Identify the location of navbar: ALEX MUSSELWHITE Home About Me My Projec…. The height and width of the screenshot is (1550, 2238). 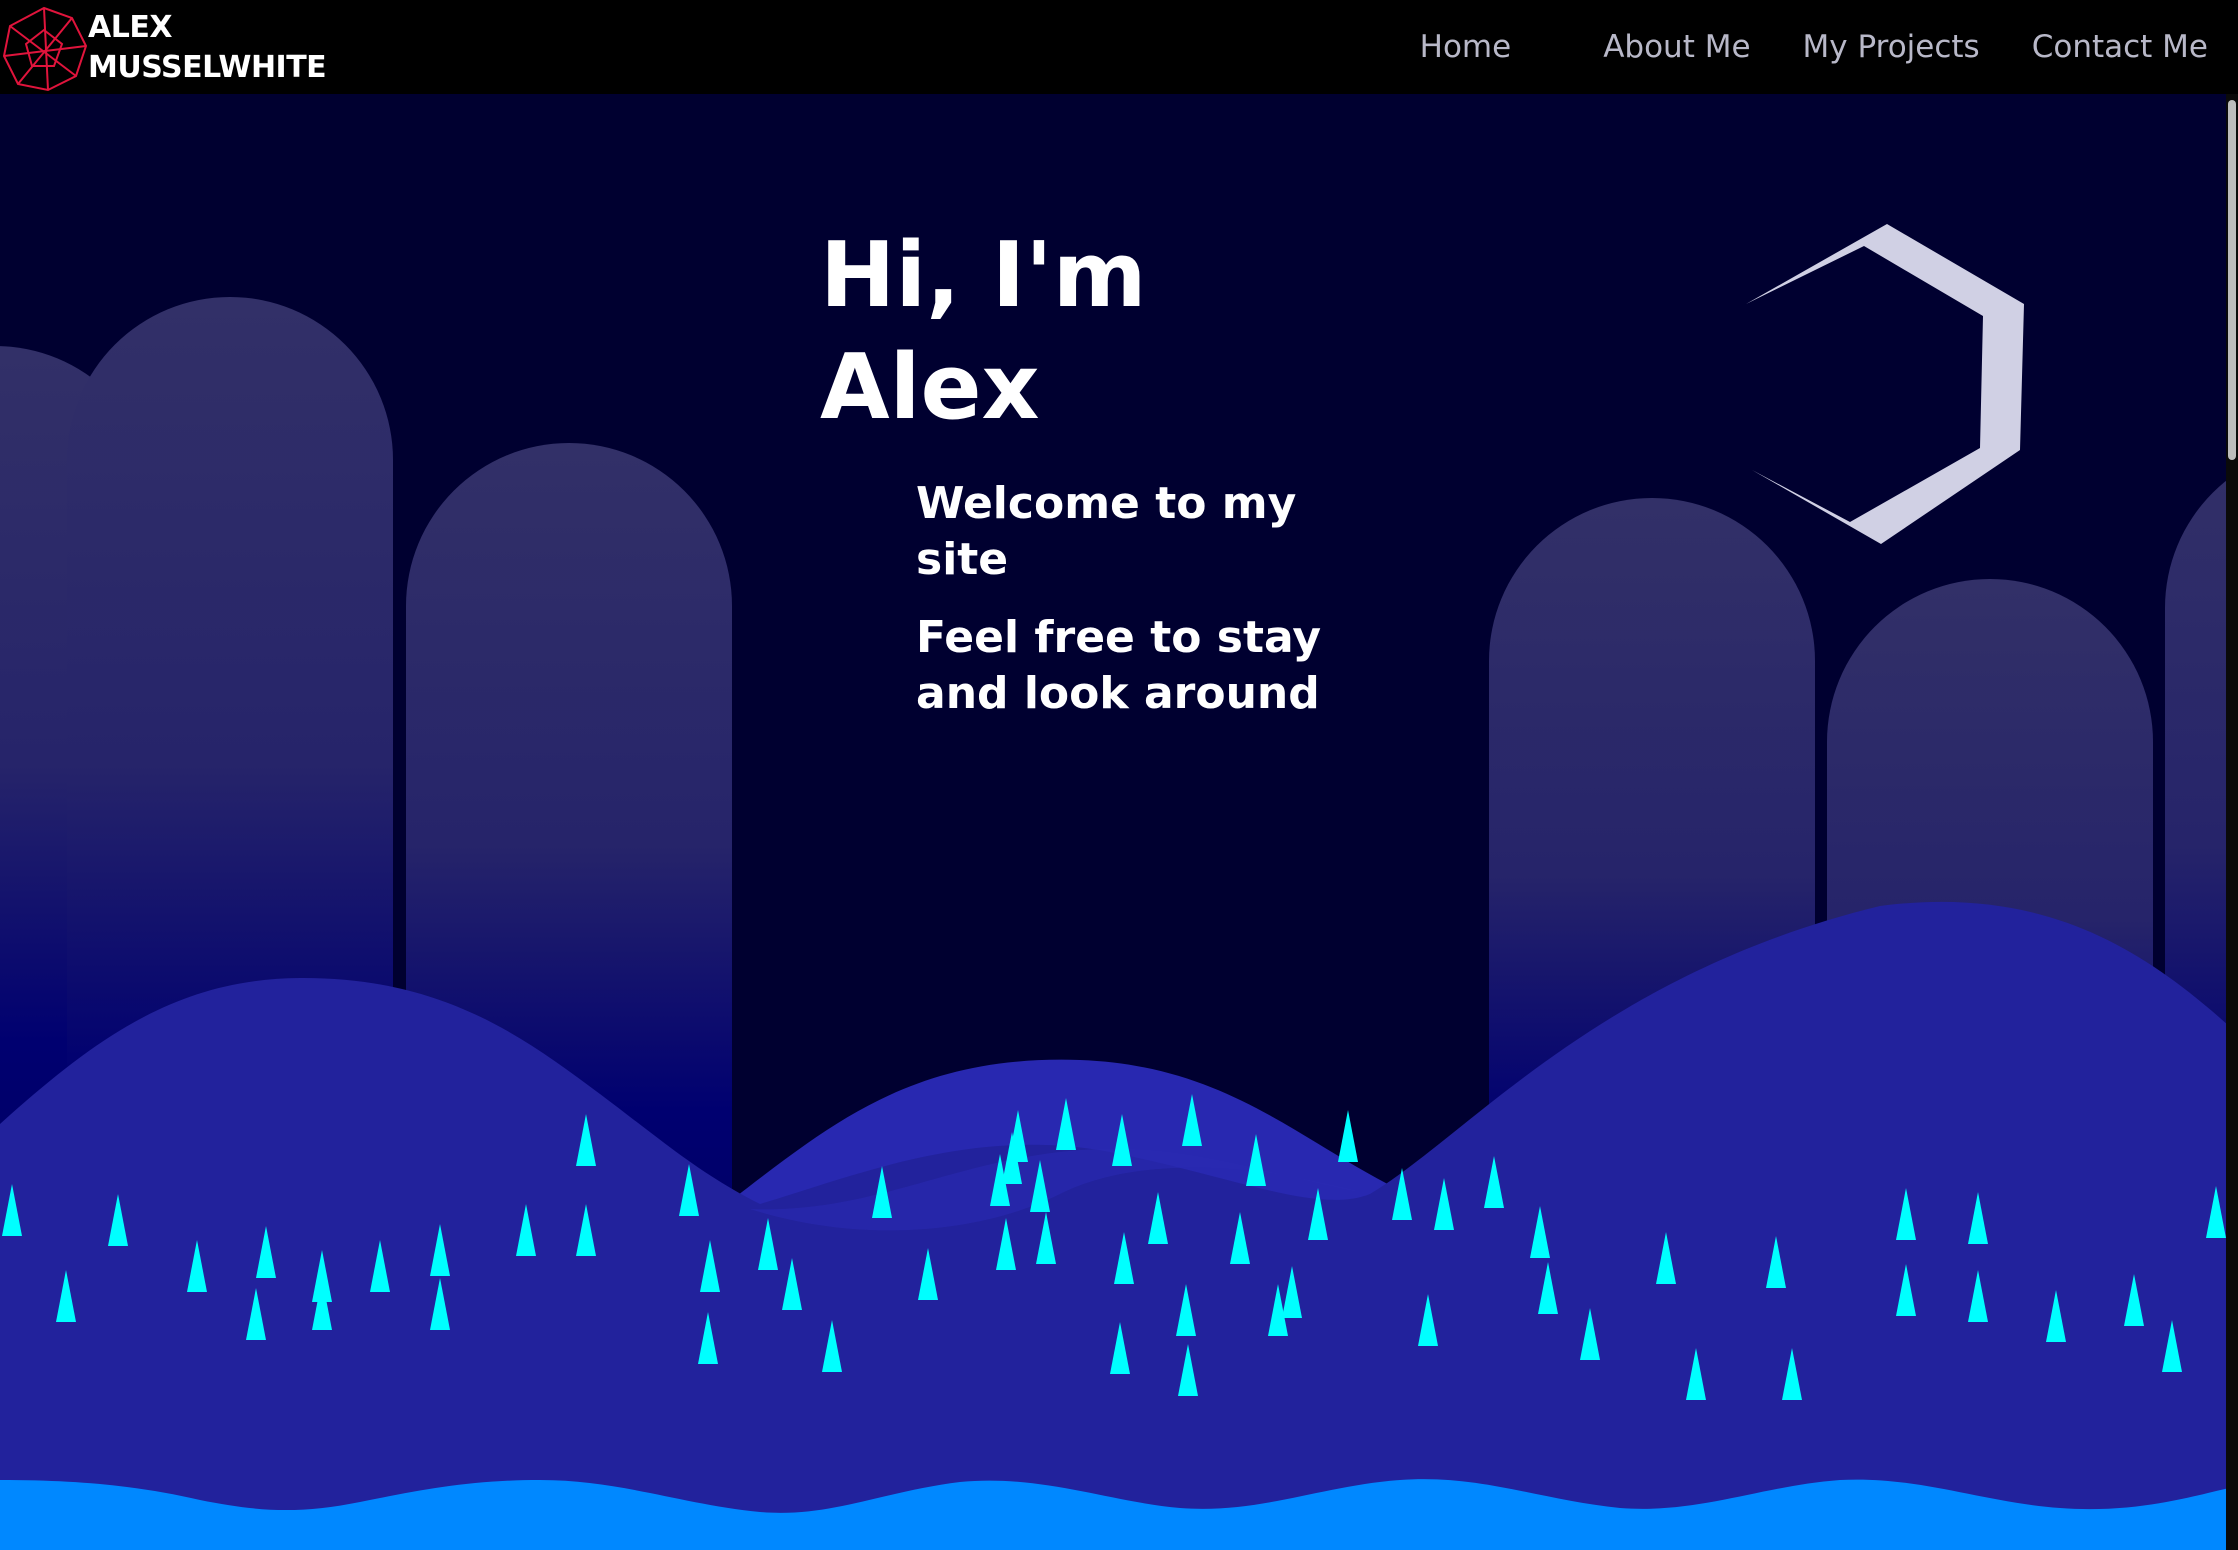
(1119, 47).